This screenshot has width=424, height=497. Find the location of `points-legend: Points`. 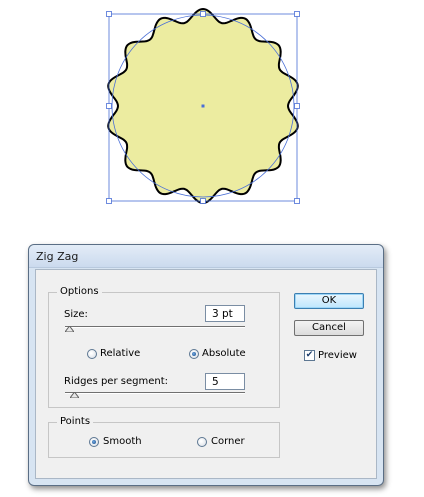

points-legend: Points is located at coordinates (75, 421).